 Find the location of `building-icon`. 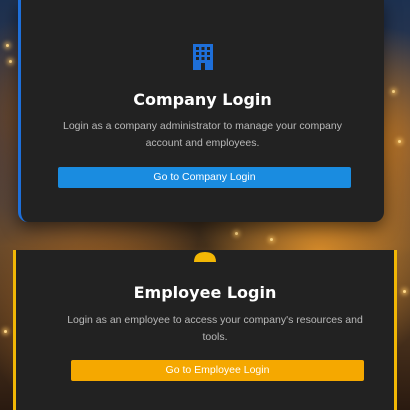

building-icon is located at coordinates (202, 57).